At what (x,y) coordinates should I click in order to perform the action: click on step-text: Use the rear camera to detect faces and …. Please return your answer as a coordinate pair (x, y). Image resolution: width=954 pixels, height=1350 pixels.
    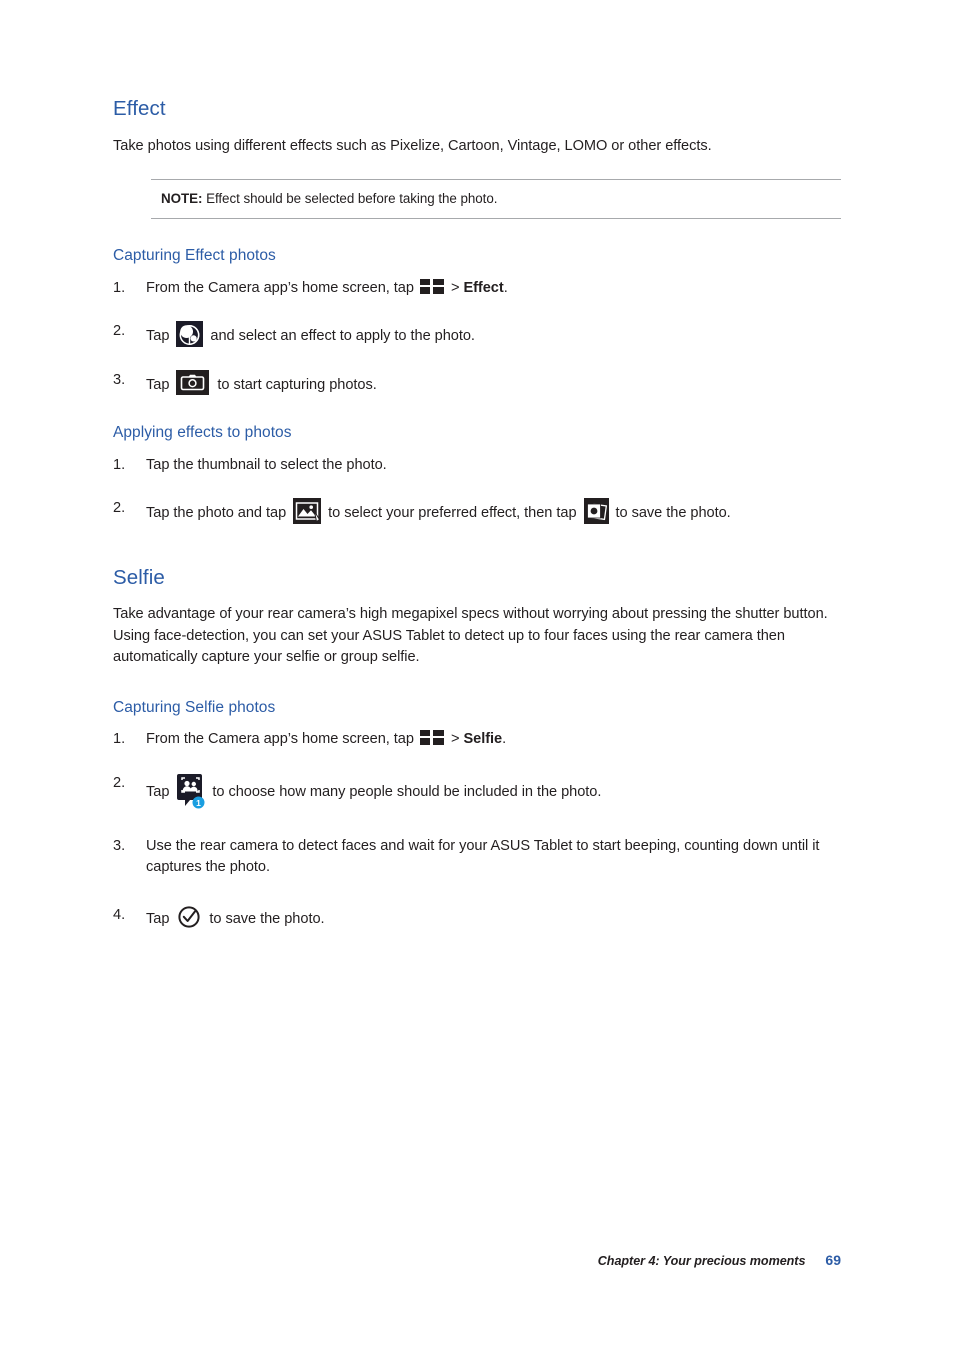
    Looking at the image, I should click on (483, 856).